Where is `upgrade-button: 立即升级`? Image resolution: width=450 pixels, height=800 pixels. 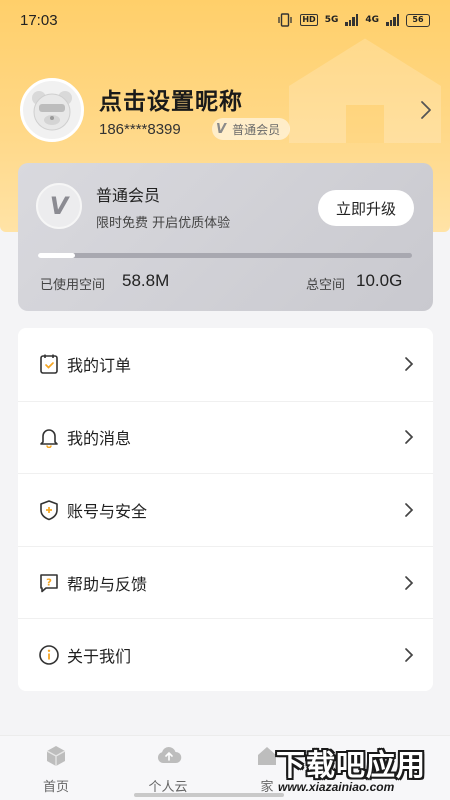 upgrade-button: 立即升级 is located at coordinates (366, 208).